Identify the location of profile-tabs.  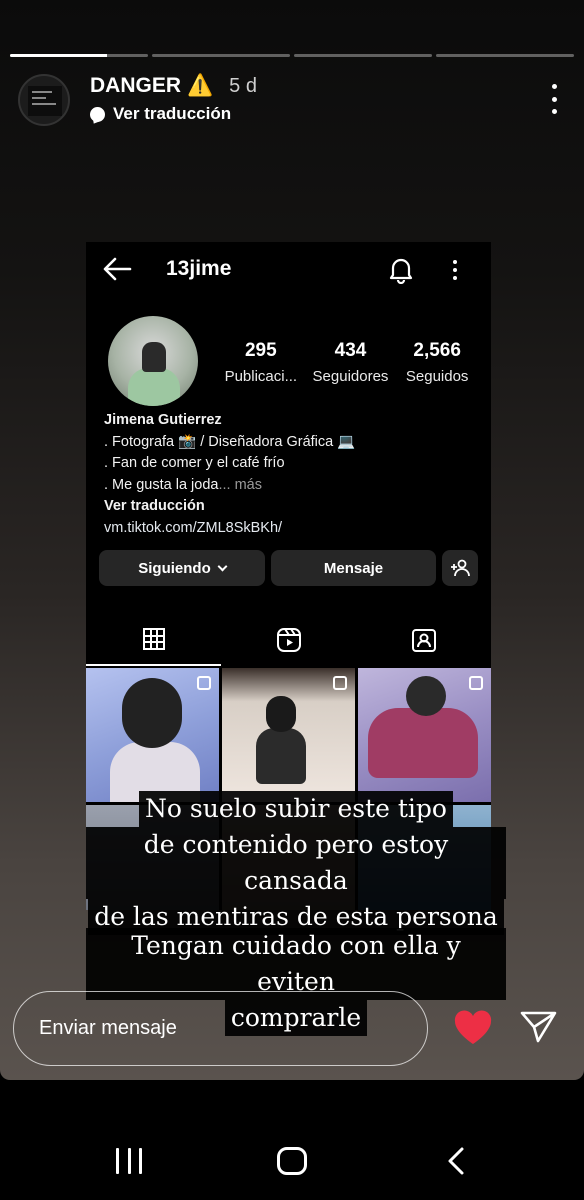
(288, 640).